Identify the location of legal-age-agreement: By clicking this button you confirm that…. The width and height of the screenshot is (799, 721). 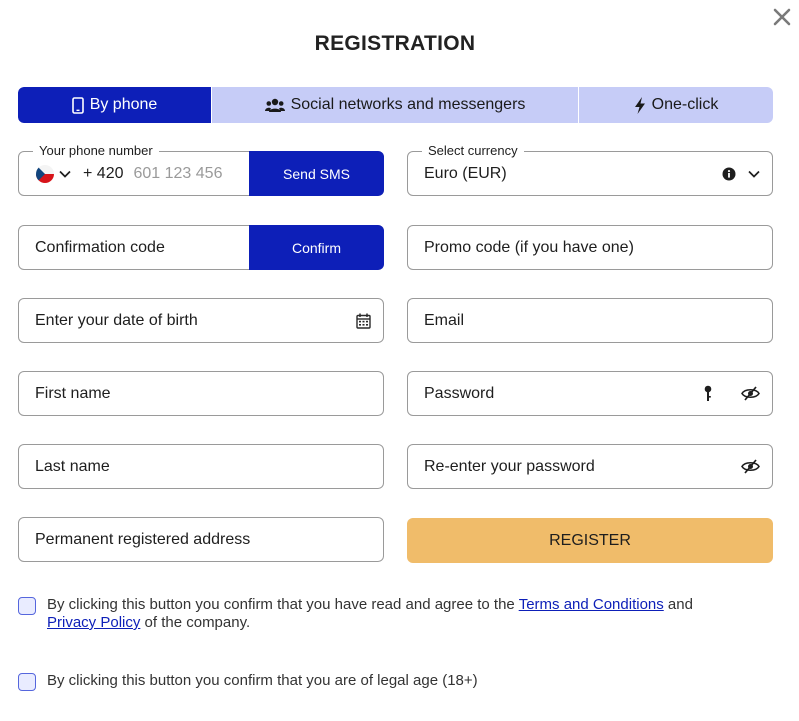
(248, 681).